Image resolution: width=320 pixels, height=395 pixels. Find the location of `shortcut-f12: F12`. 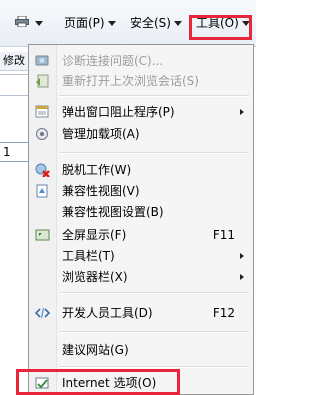

shortcut-f12: F12 is located at coordinates (223, 313).